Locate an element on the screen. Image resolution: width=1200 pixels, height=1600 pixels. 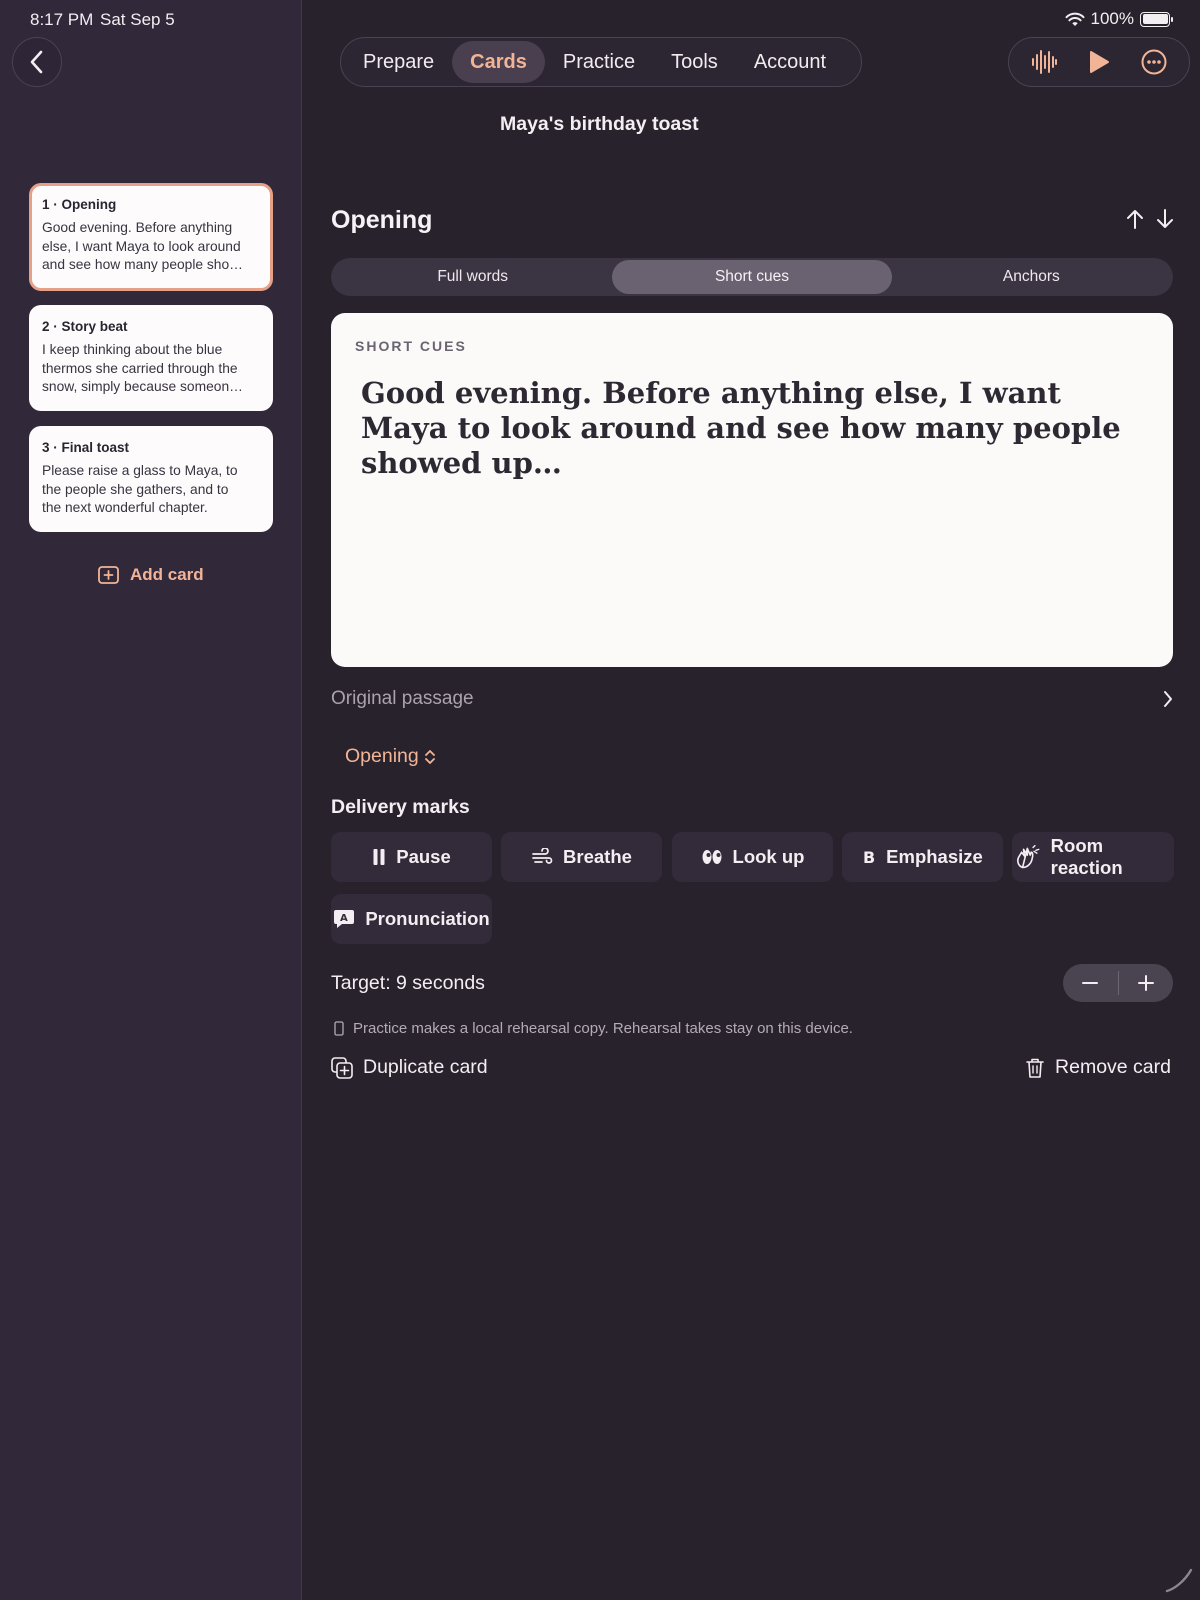
mark-room-reaction-button: Room reaction is located at coordinates (1093, 857).